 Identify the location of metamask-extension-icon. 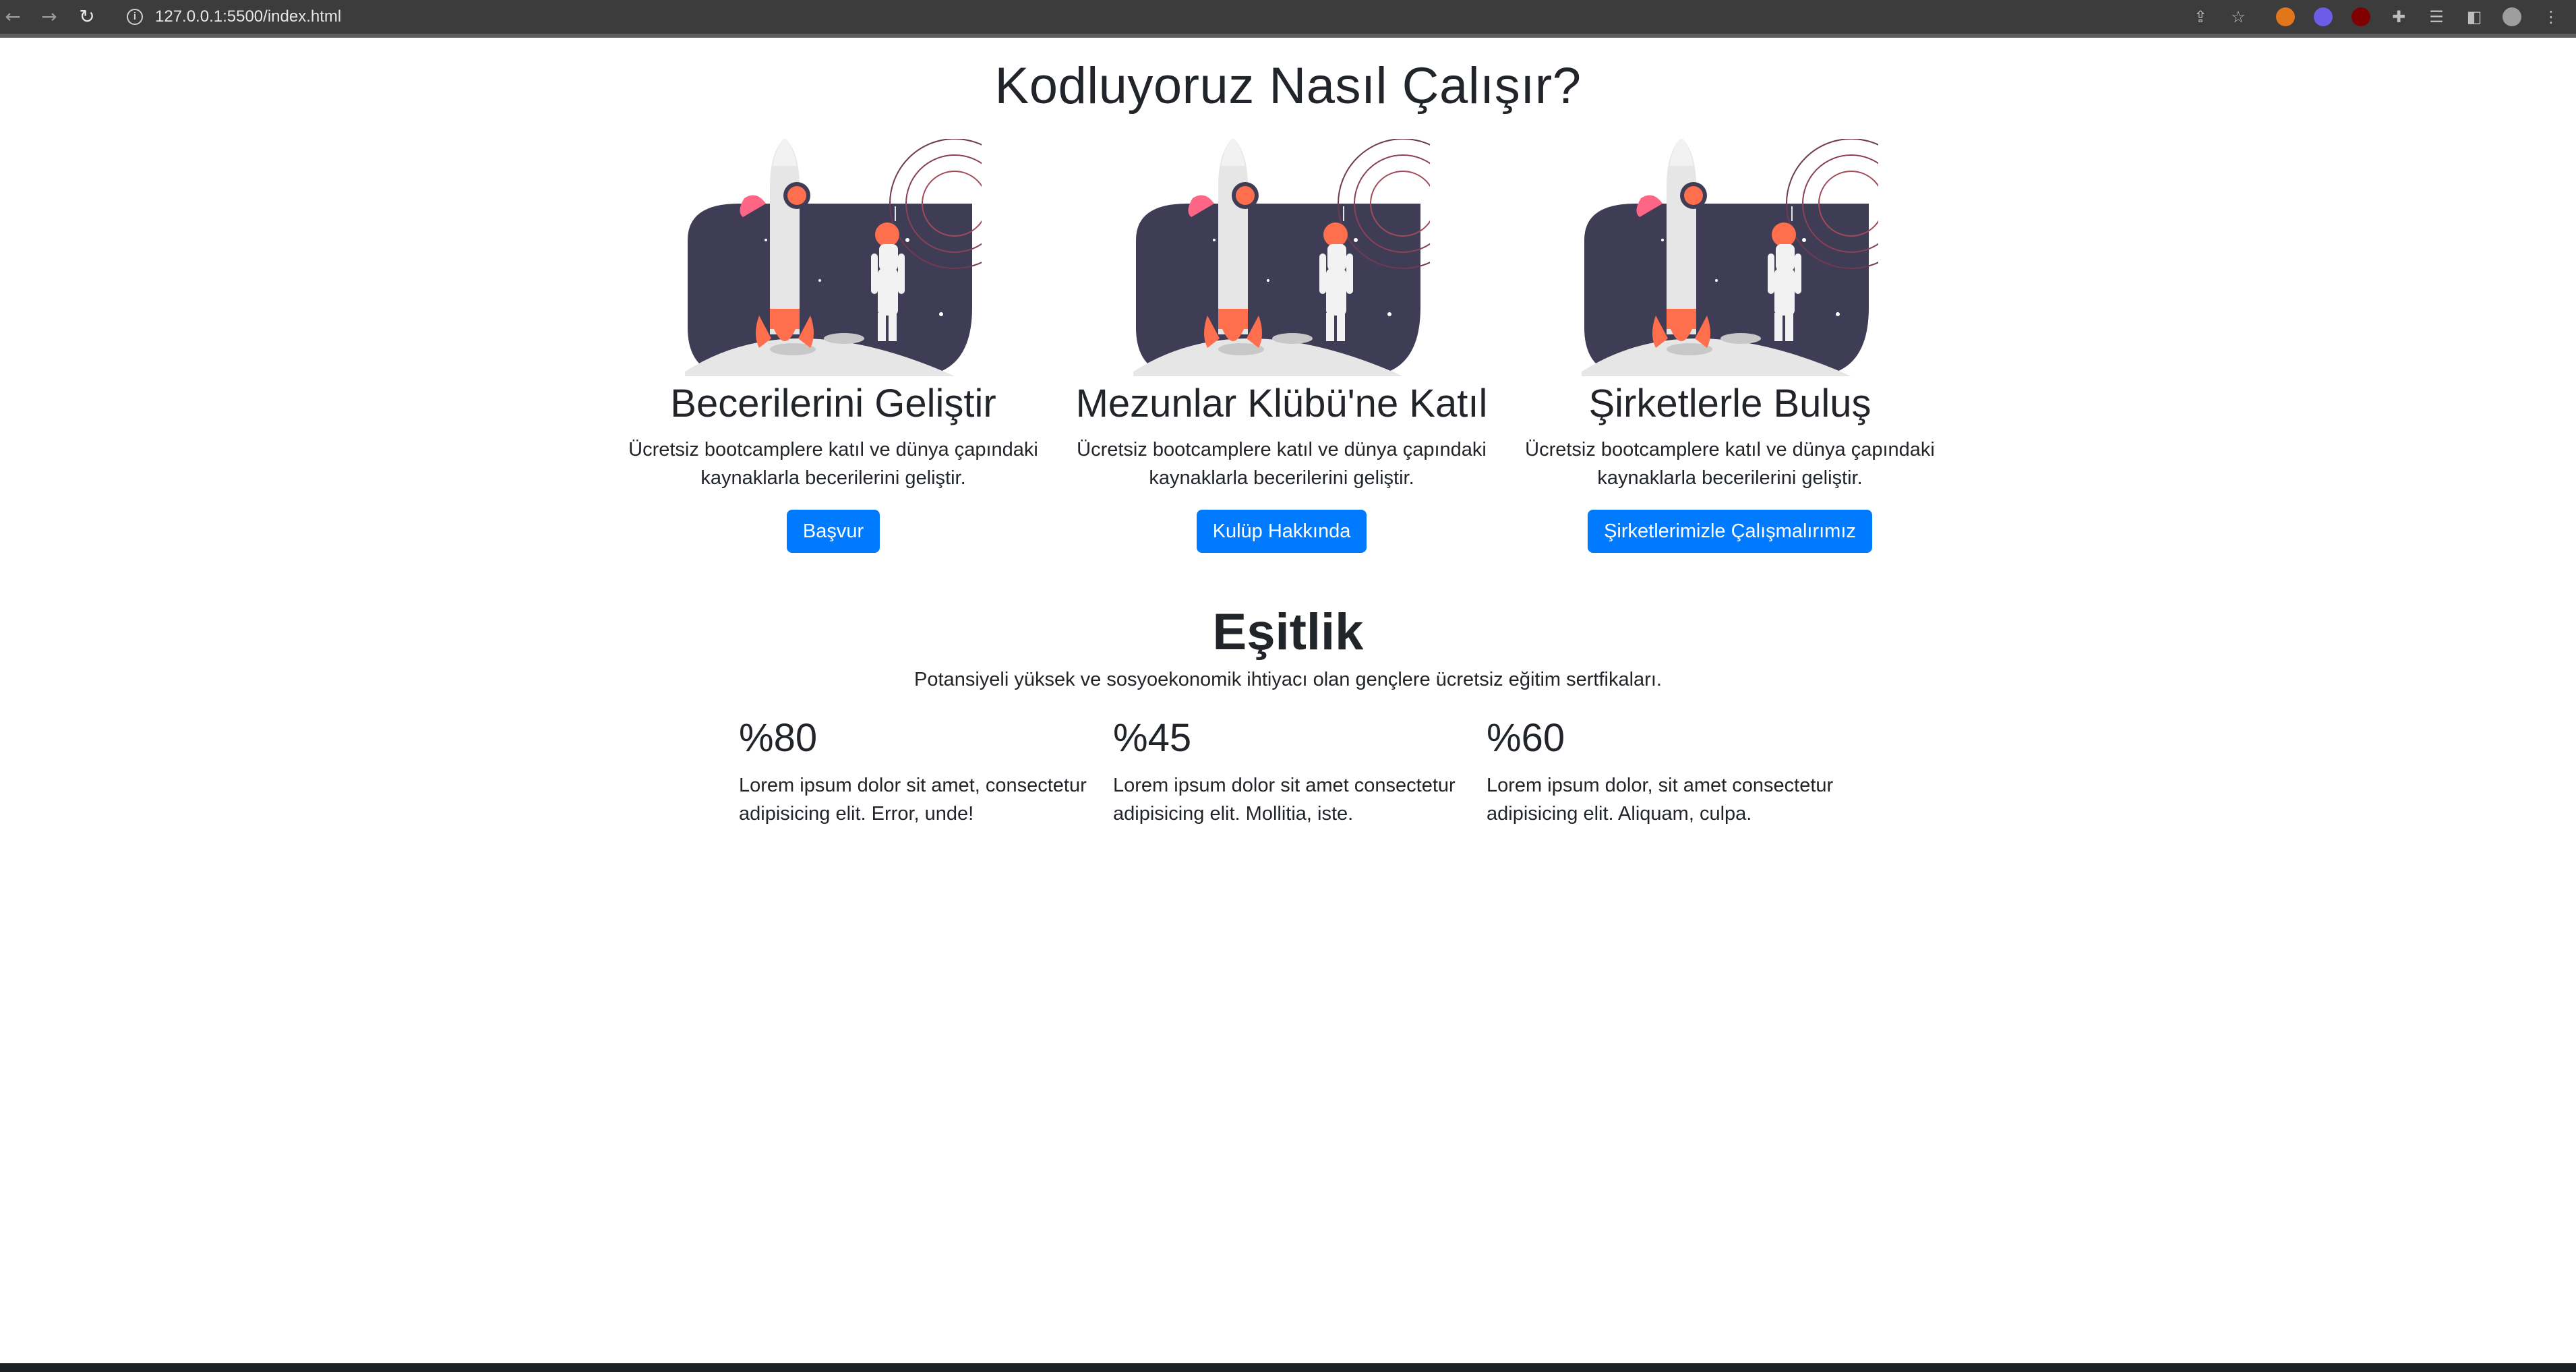
(2285, 17).